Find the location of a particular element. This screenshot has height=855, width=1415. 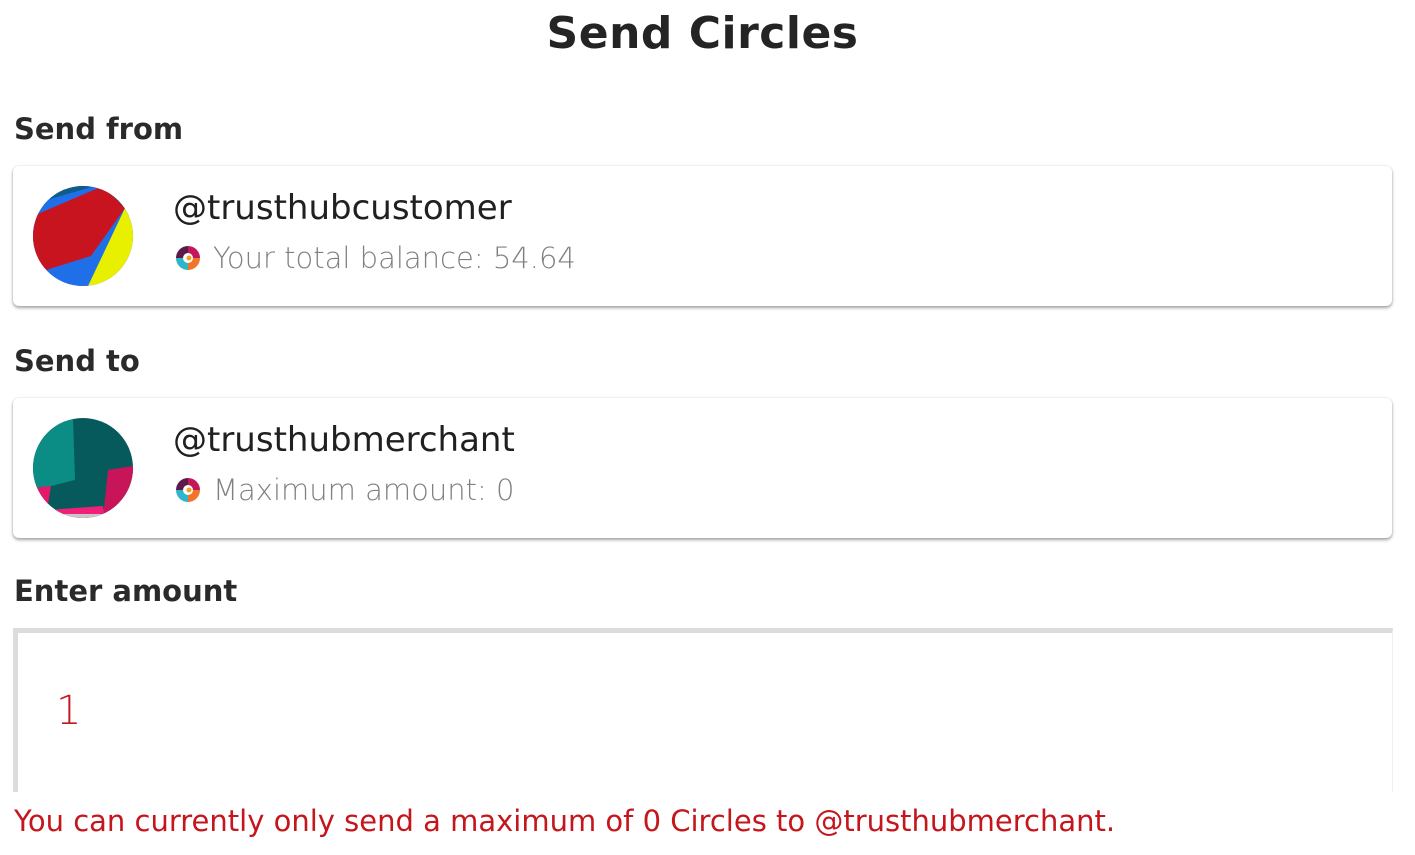

sender-balance-row: Your total balance: 54.64 is located at coordinates (375, 258).